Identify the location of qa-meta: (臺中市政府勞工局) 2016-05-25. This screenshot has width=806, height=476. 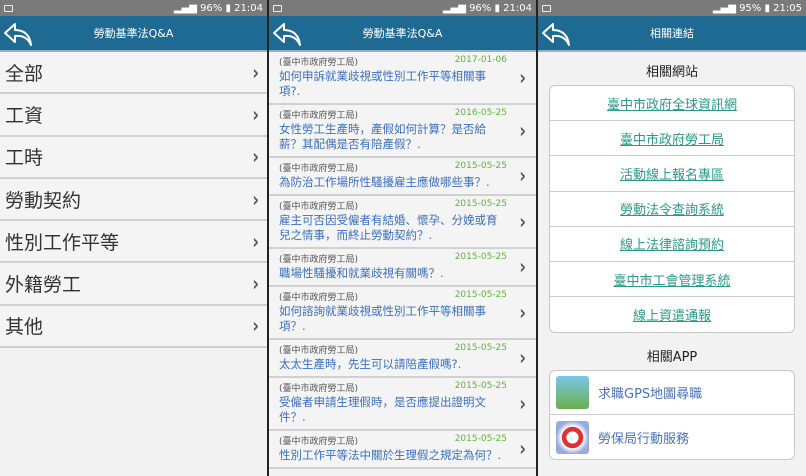
(393, 114).